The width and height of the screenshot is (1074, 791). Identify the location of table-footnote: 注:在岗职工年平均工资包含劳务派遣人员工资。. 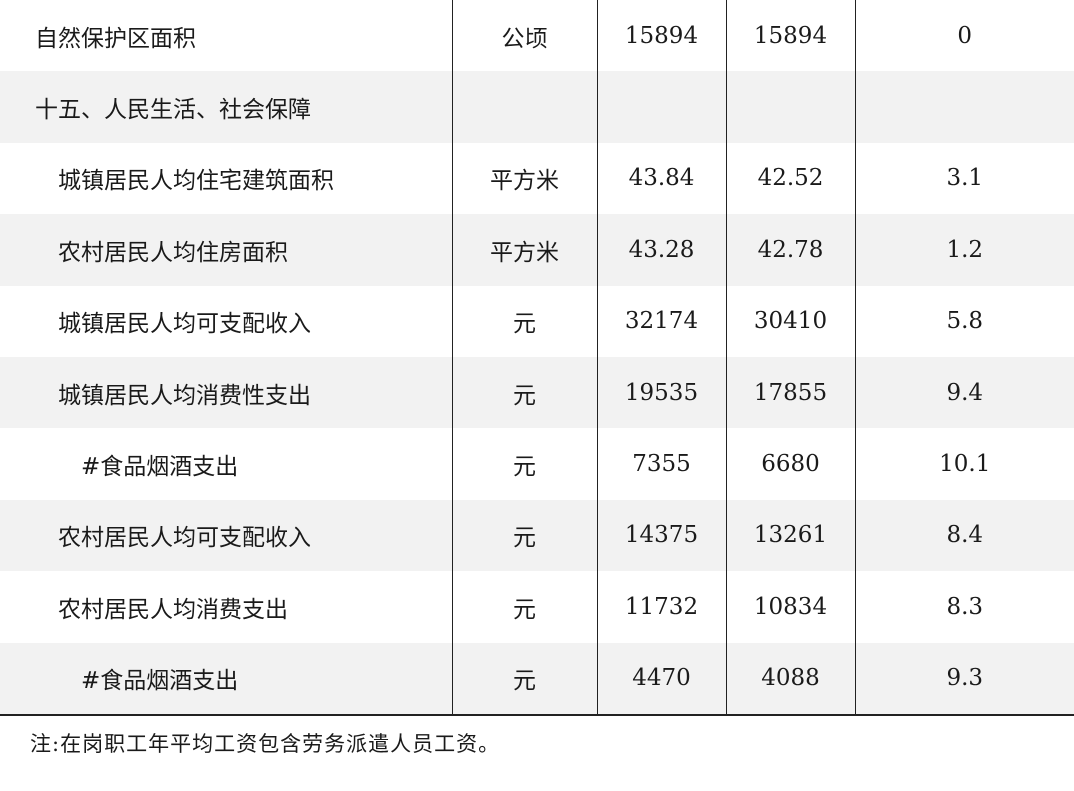
(265, 744).